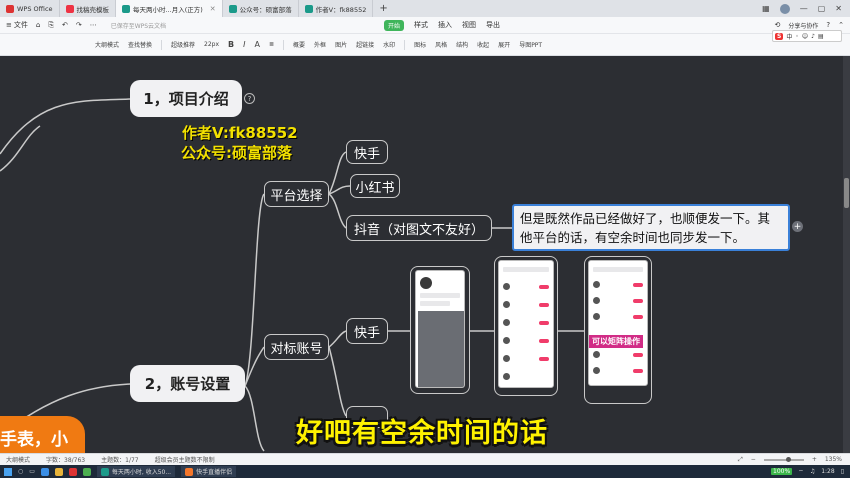 The height and width of the screenshot is (478, 850). Describe the element at coordinates (383, 8) in the screenshot. I see `new-tab-button: +` at that location.